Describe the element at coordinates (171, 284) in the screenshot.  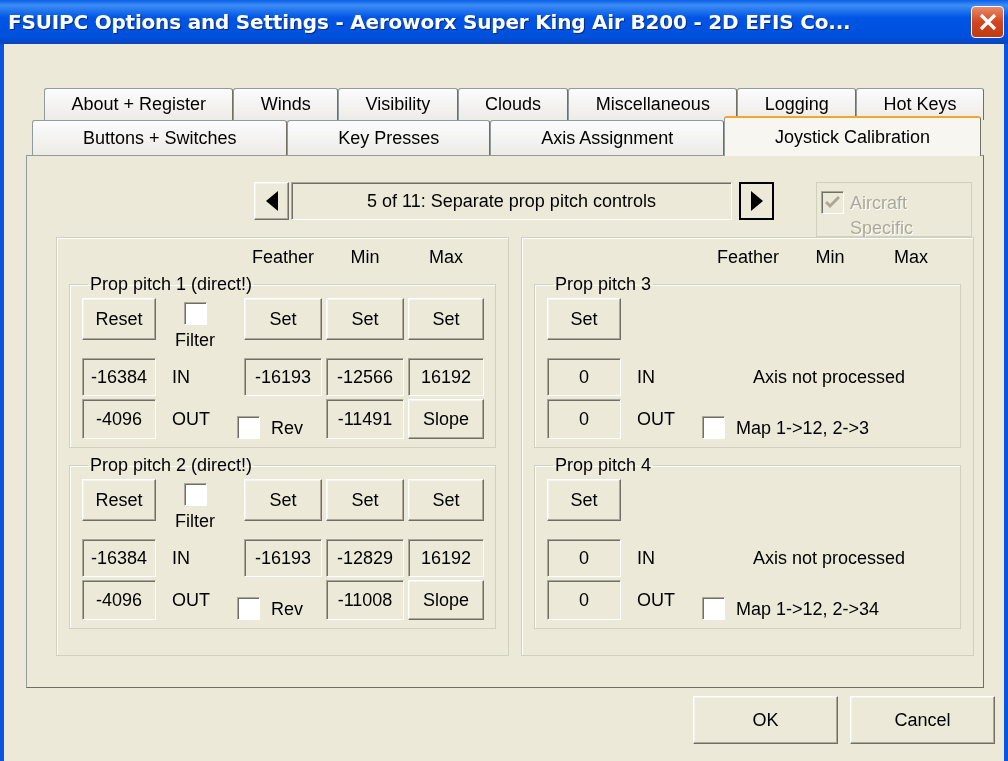
I see `group-title: Prop pitch 1 (direct!)` at that location.